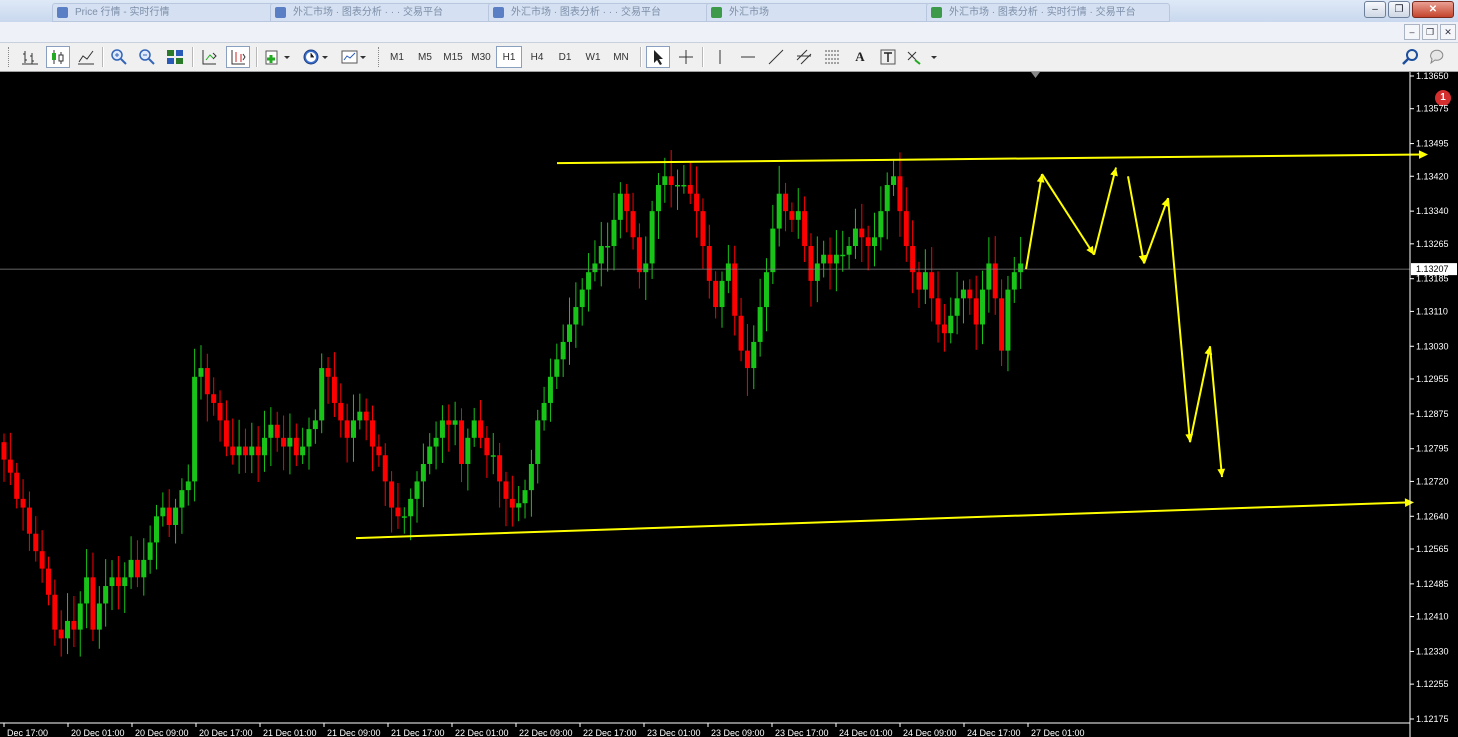 The width and height of the screenshot is (1458, 737). What do you see at coordinates (641, 57) in the screenshot?
I see `toolbar-separator` at bounding box center [641, 57].